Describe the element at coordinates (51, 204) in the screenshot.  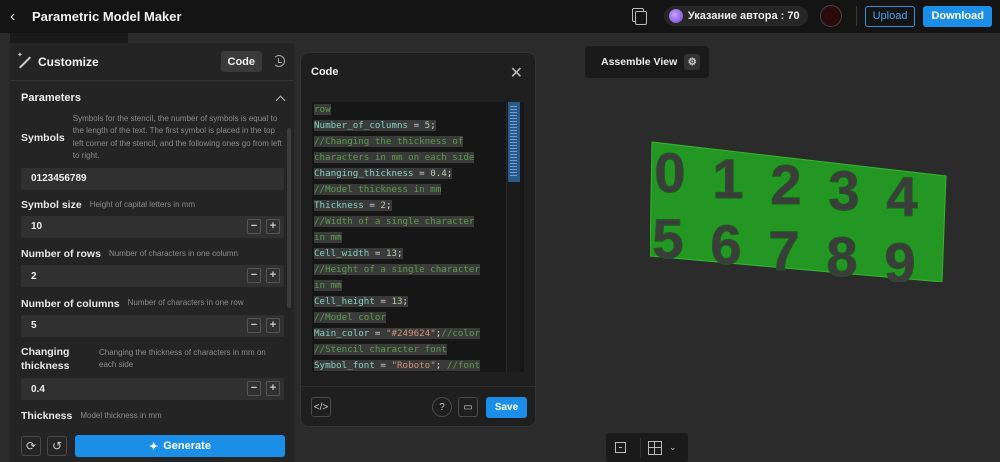
I see `param-label: Symbol size` at that location.